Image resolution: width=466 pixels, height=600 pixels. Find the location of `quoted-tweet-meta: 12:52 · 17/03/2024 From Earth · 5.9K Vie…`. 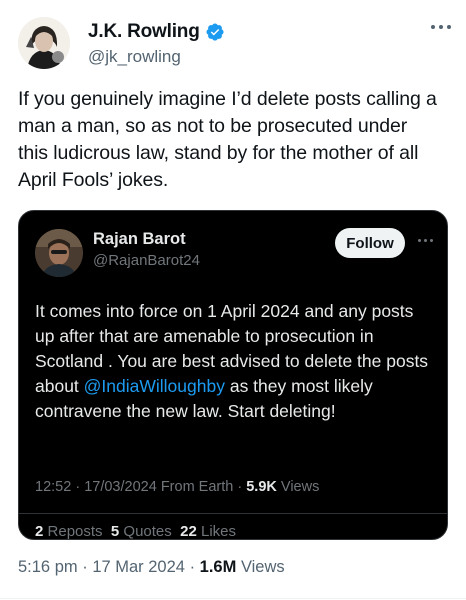

quoted-tweet-meta: 12:52 · 17/03/2024 From Earth · 5.9K Vie… is located at coordinates (177, 487).